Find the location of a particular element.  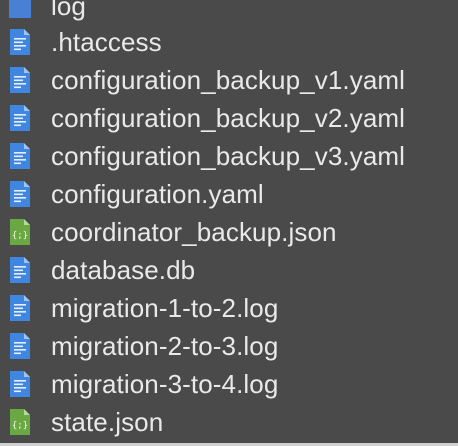

file-row-migration-3-to-4: migration-3-to-4.log is located at coordinates (229, 384).